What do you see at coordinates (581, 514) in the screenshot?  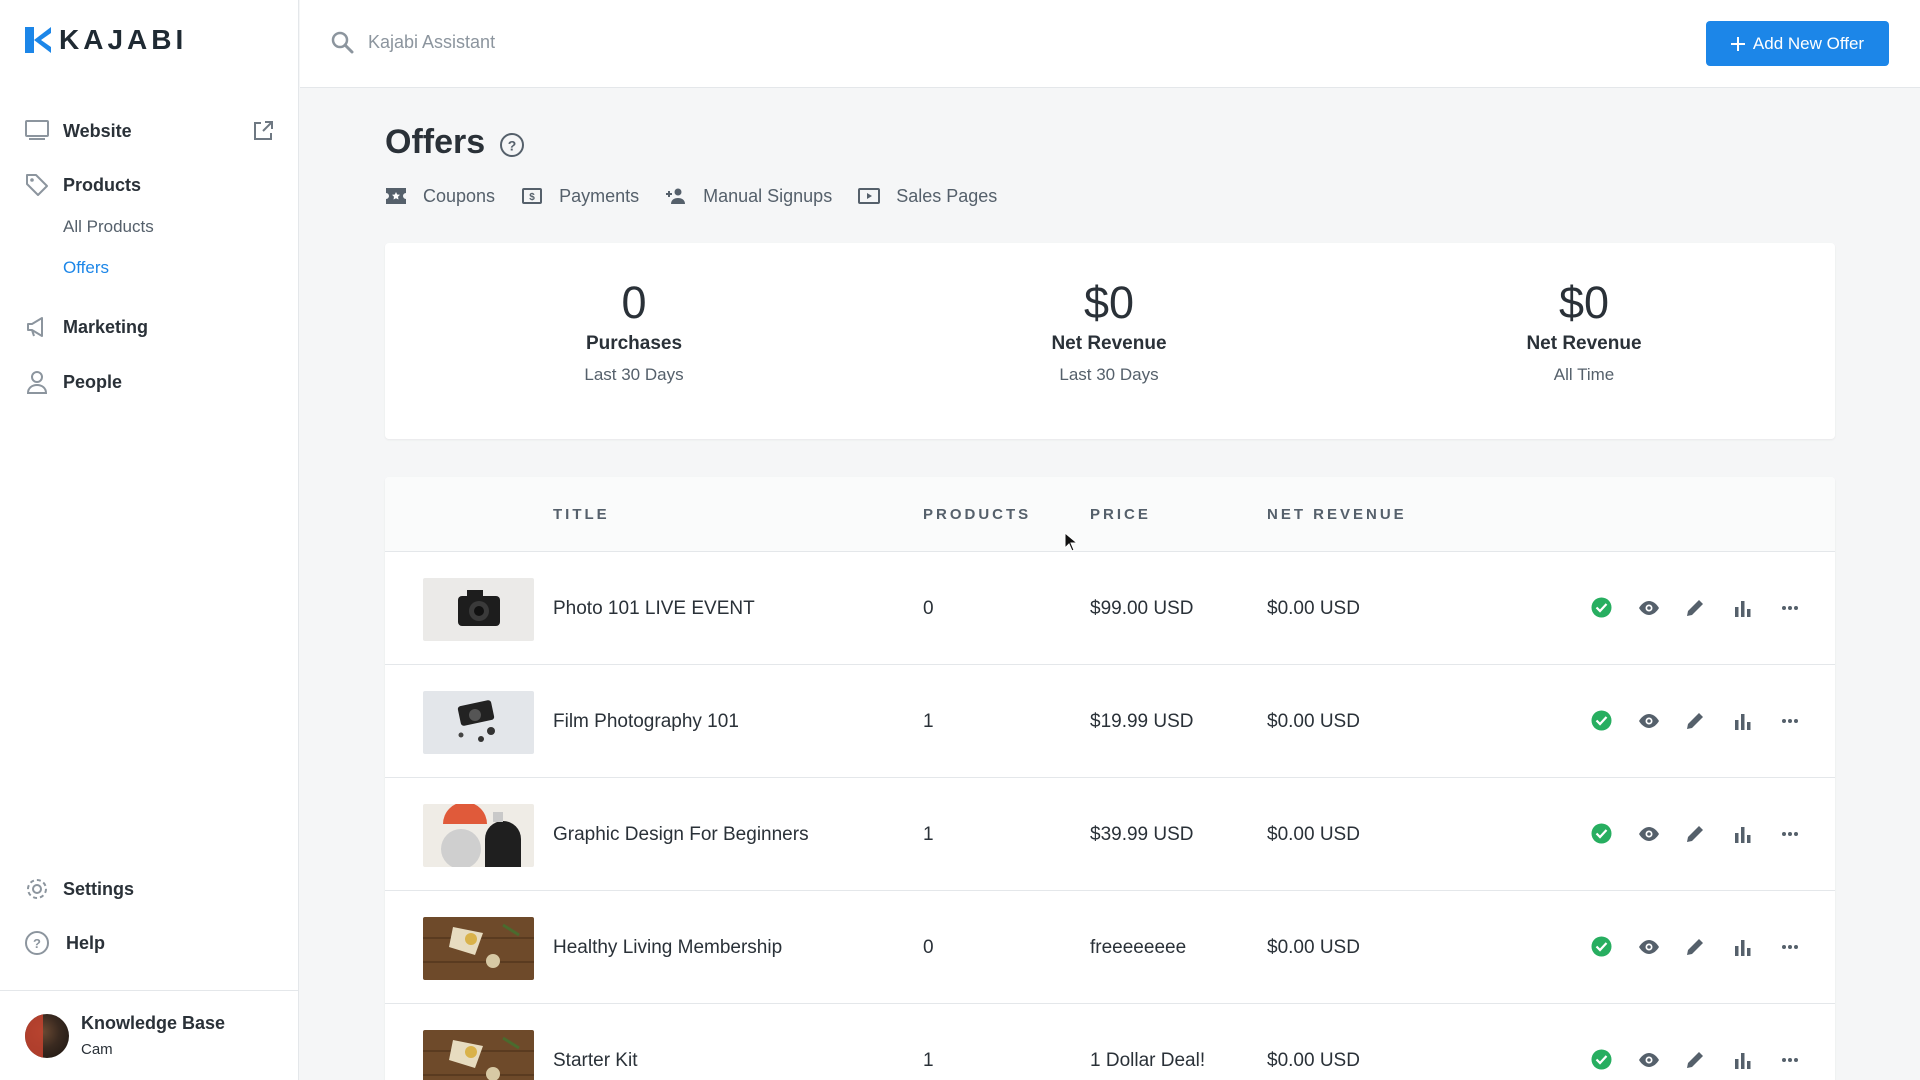 I see `col-title: TITLE` at bounding box center [581, 514].